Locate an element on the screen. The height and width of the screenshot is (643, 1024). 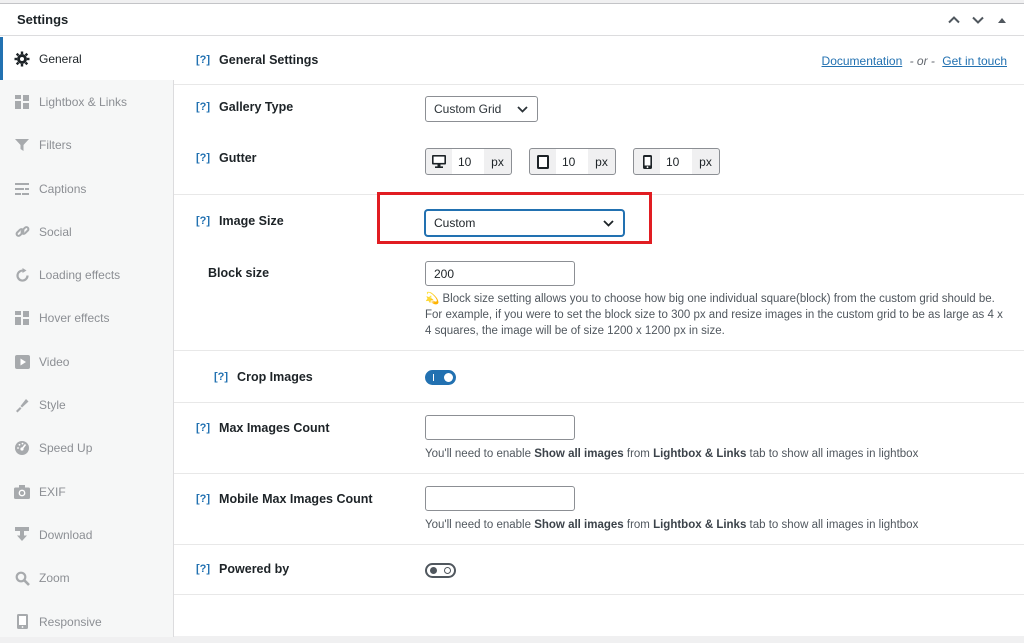
sidebar-item-label: Loading effects is located at coordinates (80, 275).